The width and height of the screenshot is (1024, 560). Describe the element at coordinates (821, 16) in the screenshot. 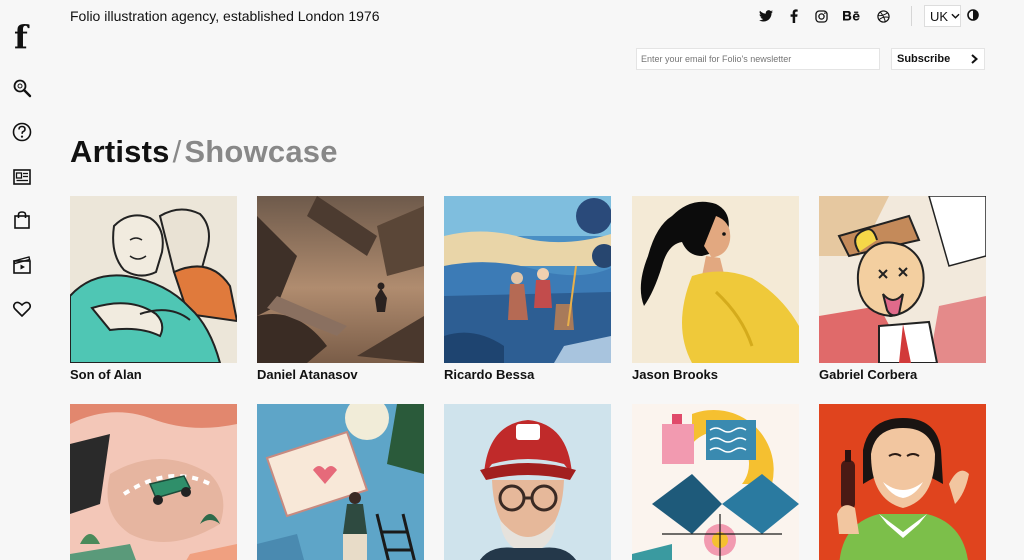

I see `instagram-icon` at that location.